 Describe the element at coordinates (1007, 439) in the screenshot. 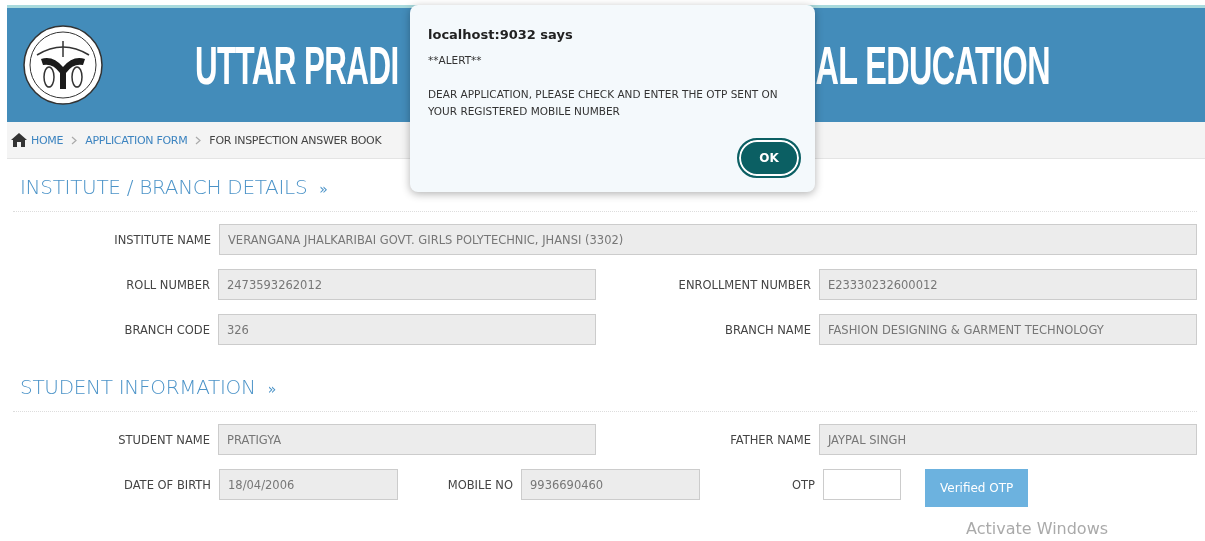

I see `text-field: JAYPAL SINGH` at that location.